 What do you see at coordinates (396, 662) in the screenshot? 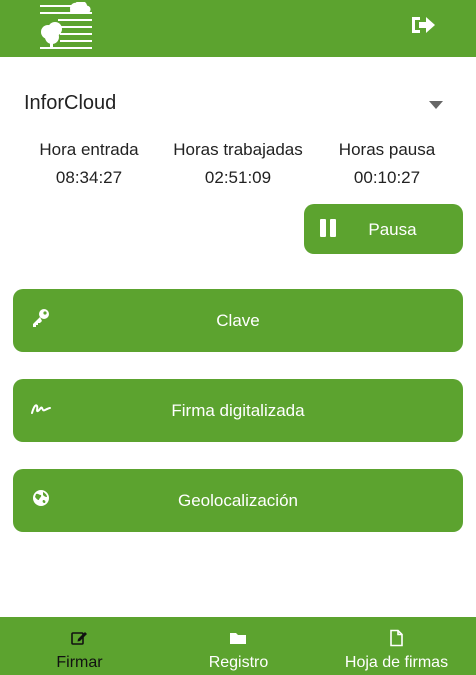
I see `nav-hoja-de-firmas-label: Hoja de firmas` at bounding box center [396, 662].